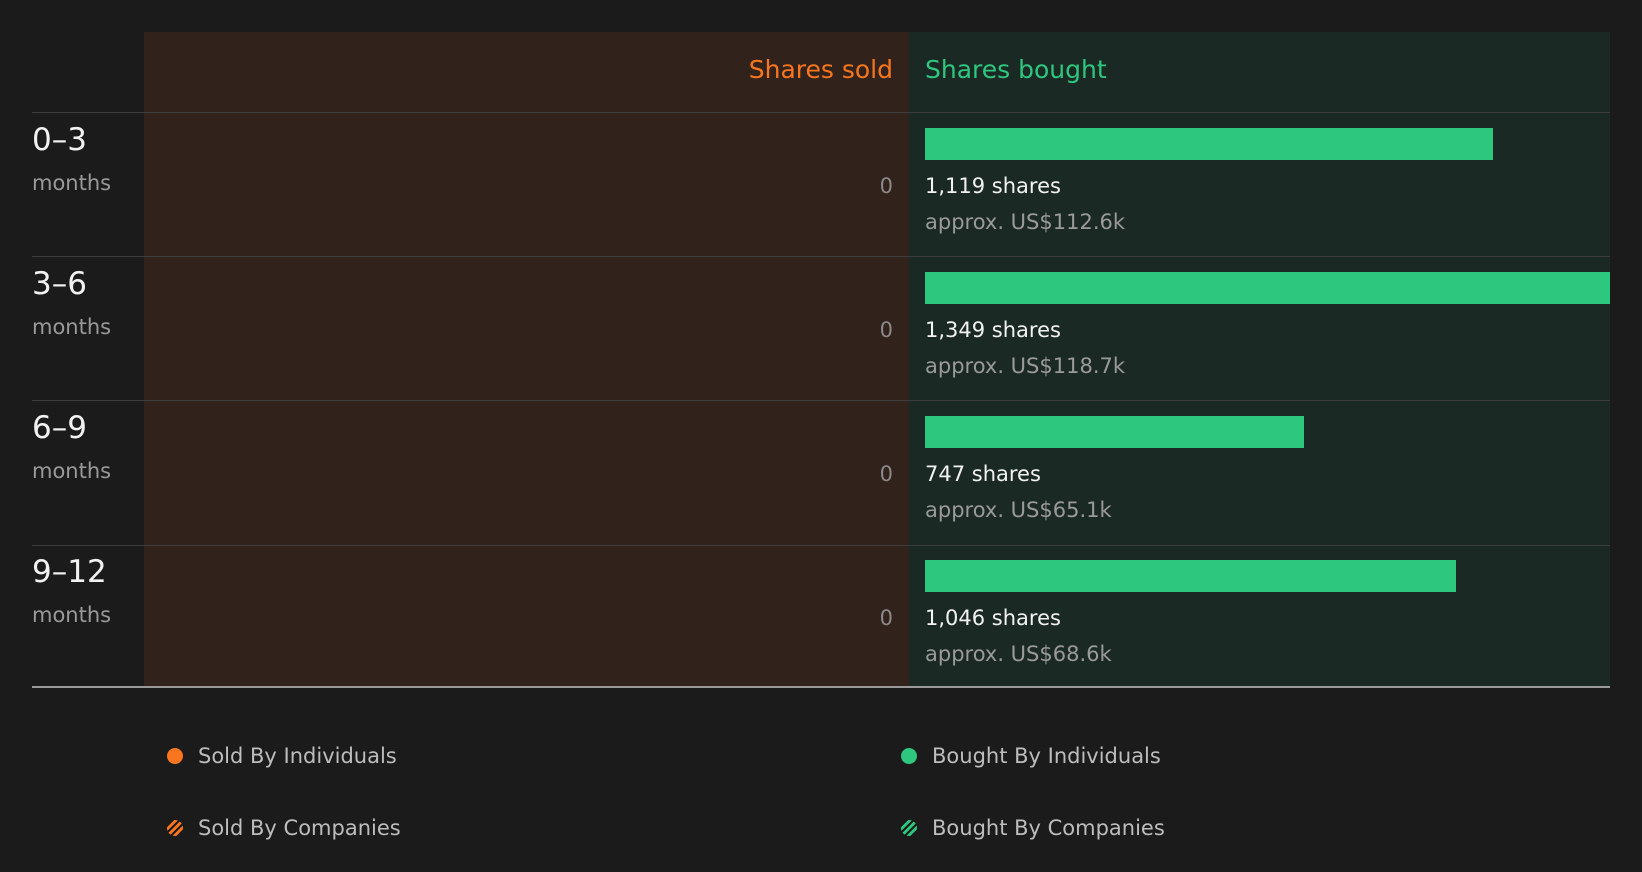  I want to click on shares-bought-header: Shares bought, so click(1016, 69).